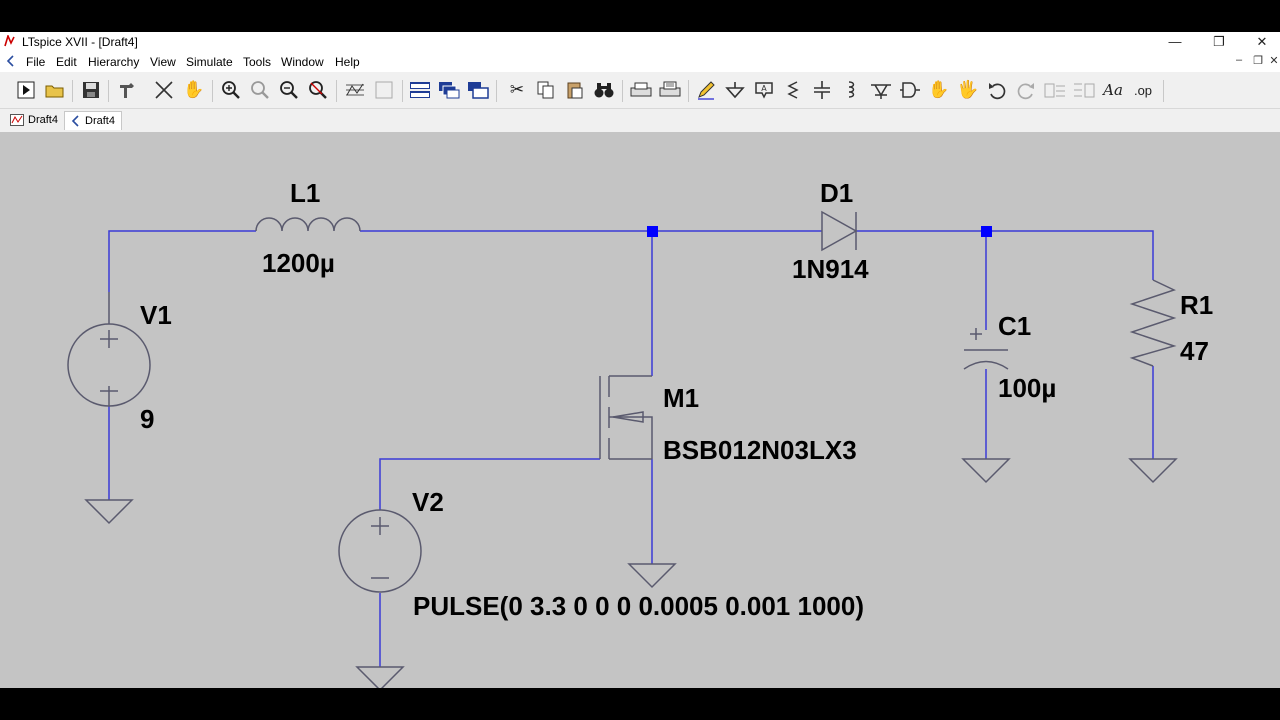 The width and height of the screenshot is (1280, 720). I want to click on menu-tools: Tools, so click(257, 62).